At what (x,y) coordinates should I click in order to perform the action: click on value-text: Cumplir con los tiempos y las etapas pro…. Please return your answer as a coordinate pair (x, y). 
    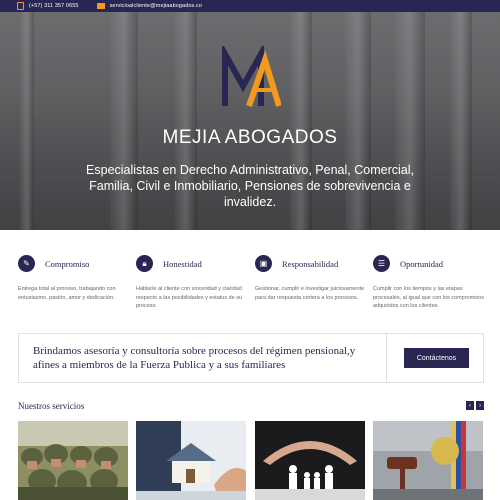
    Looking at the image, I should click on (428, 297).